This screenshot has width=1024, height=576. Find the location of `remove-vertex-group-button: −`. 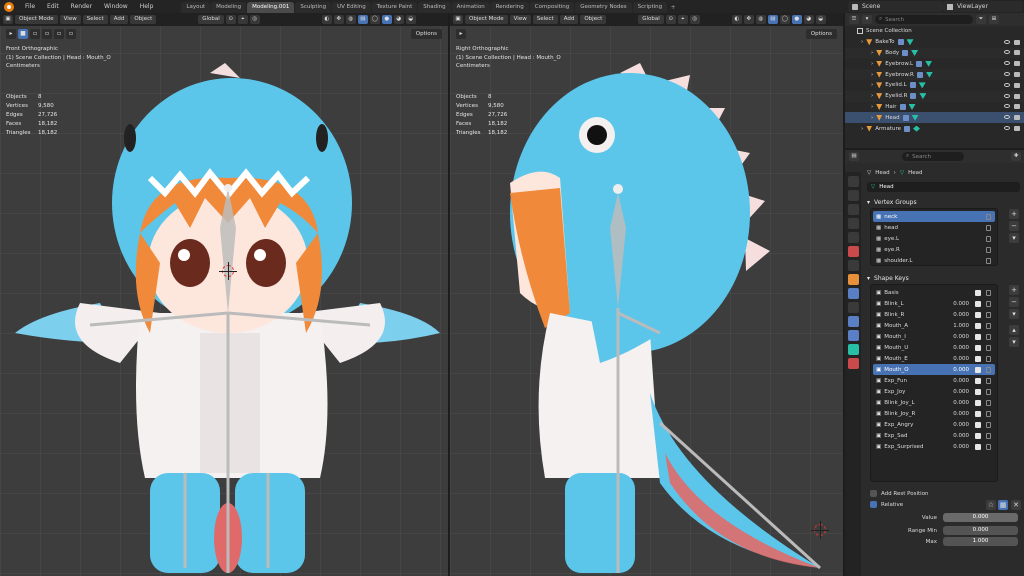

remove-vertex-group-button: − is located at coordinates (1014, 226).